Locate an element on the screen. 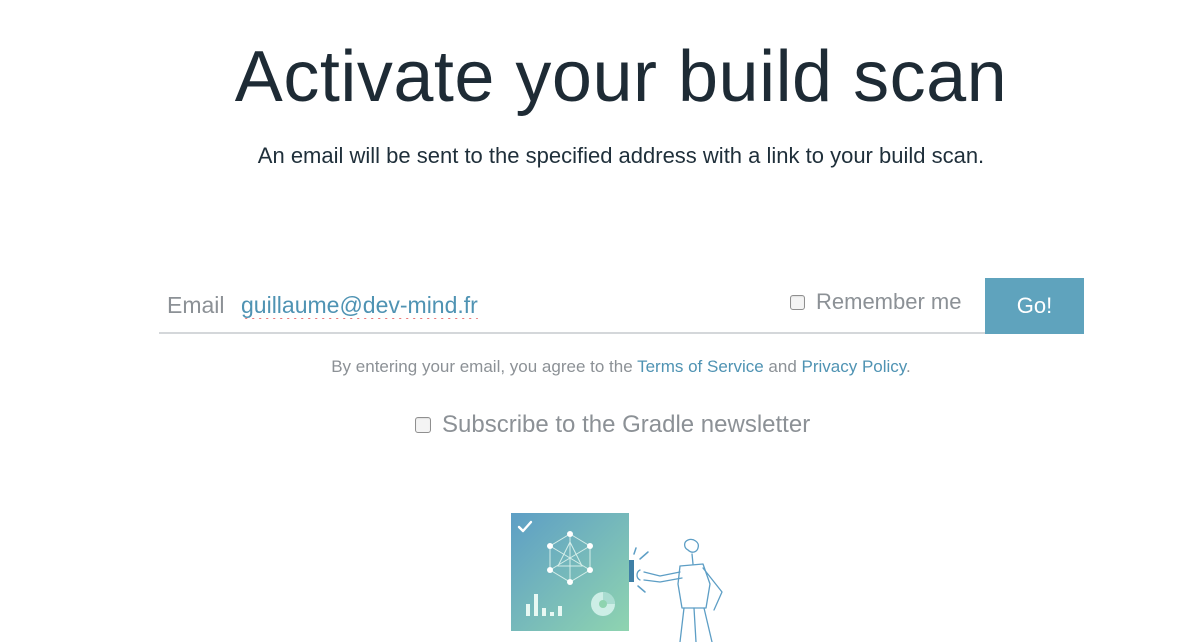  impact-lines is located at coordinates (641, 570).